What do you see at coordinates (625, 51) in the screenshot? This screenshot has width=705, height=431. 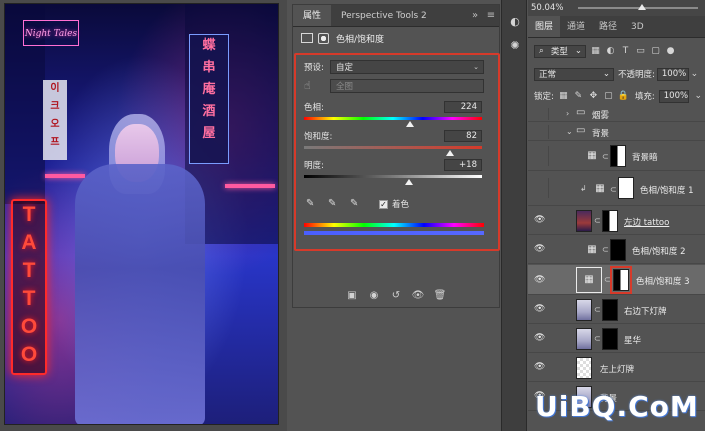 I see `filter-type-icon: T` at bounding box center [625, 51].